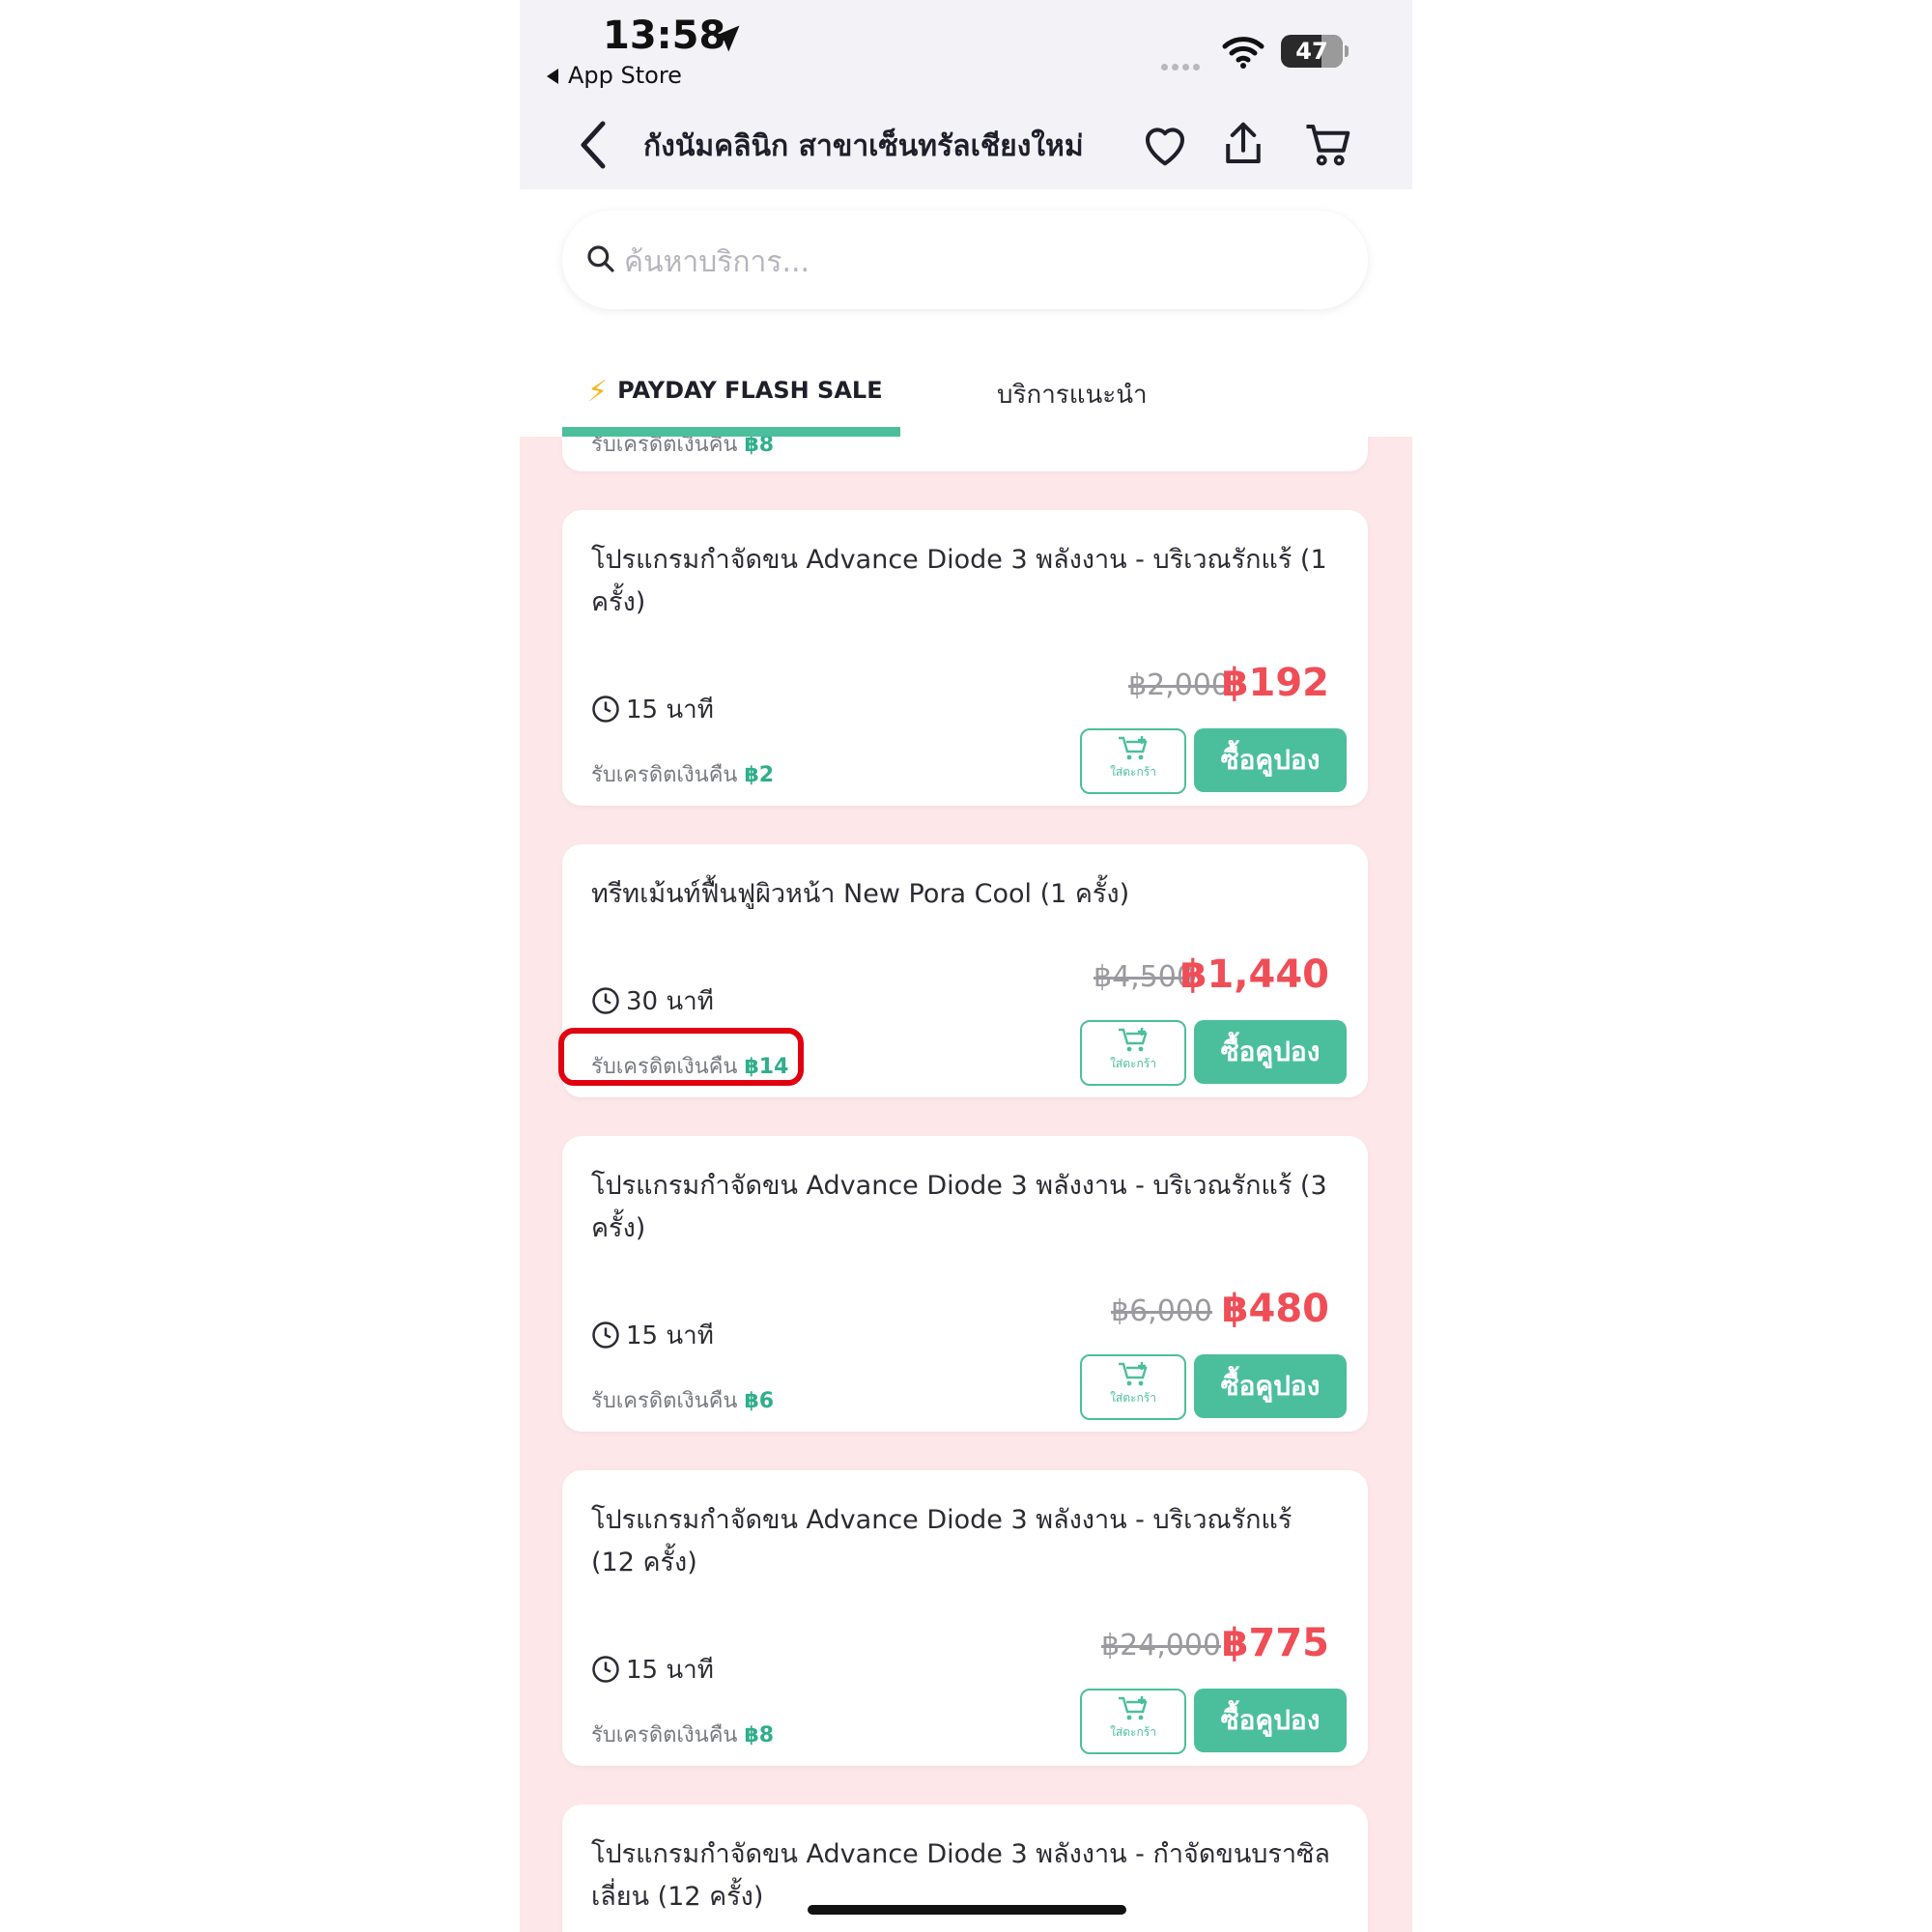  I want to click on cashback-credit: รับเครดิตเงินคืน ฿8, so click(683, 1735).